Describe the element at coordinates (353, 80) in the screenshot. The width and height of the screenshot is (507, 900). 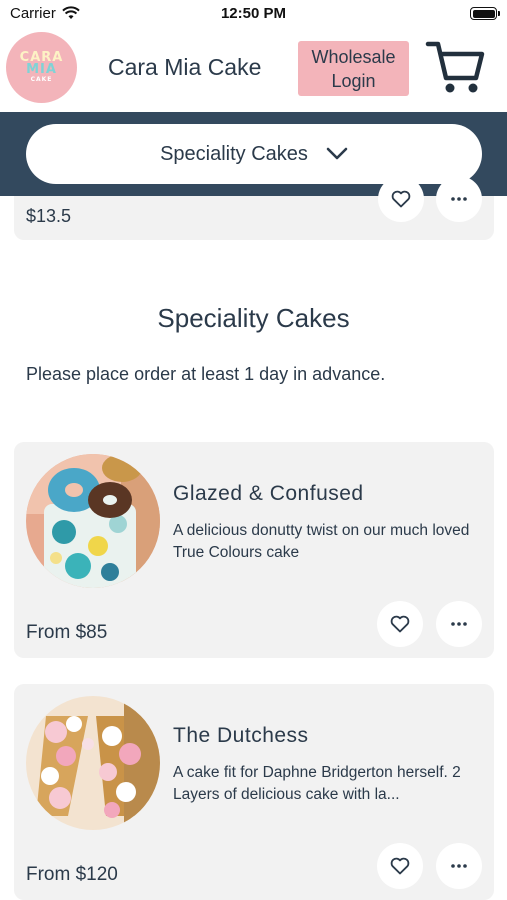
I see `login-label: Login` at that location.